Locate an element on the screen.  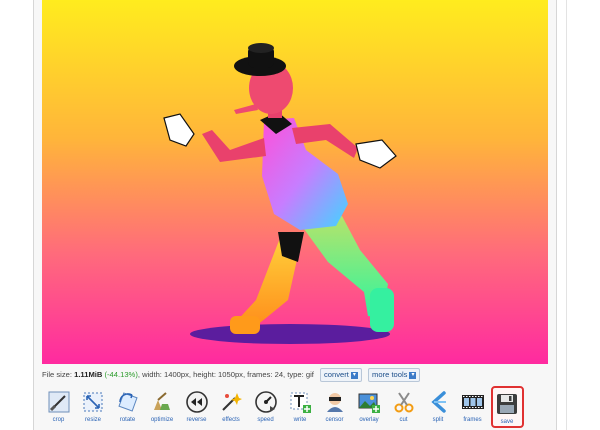
tool-label: crop is located at coordinates (58, 420).